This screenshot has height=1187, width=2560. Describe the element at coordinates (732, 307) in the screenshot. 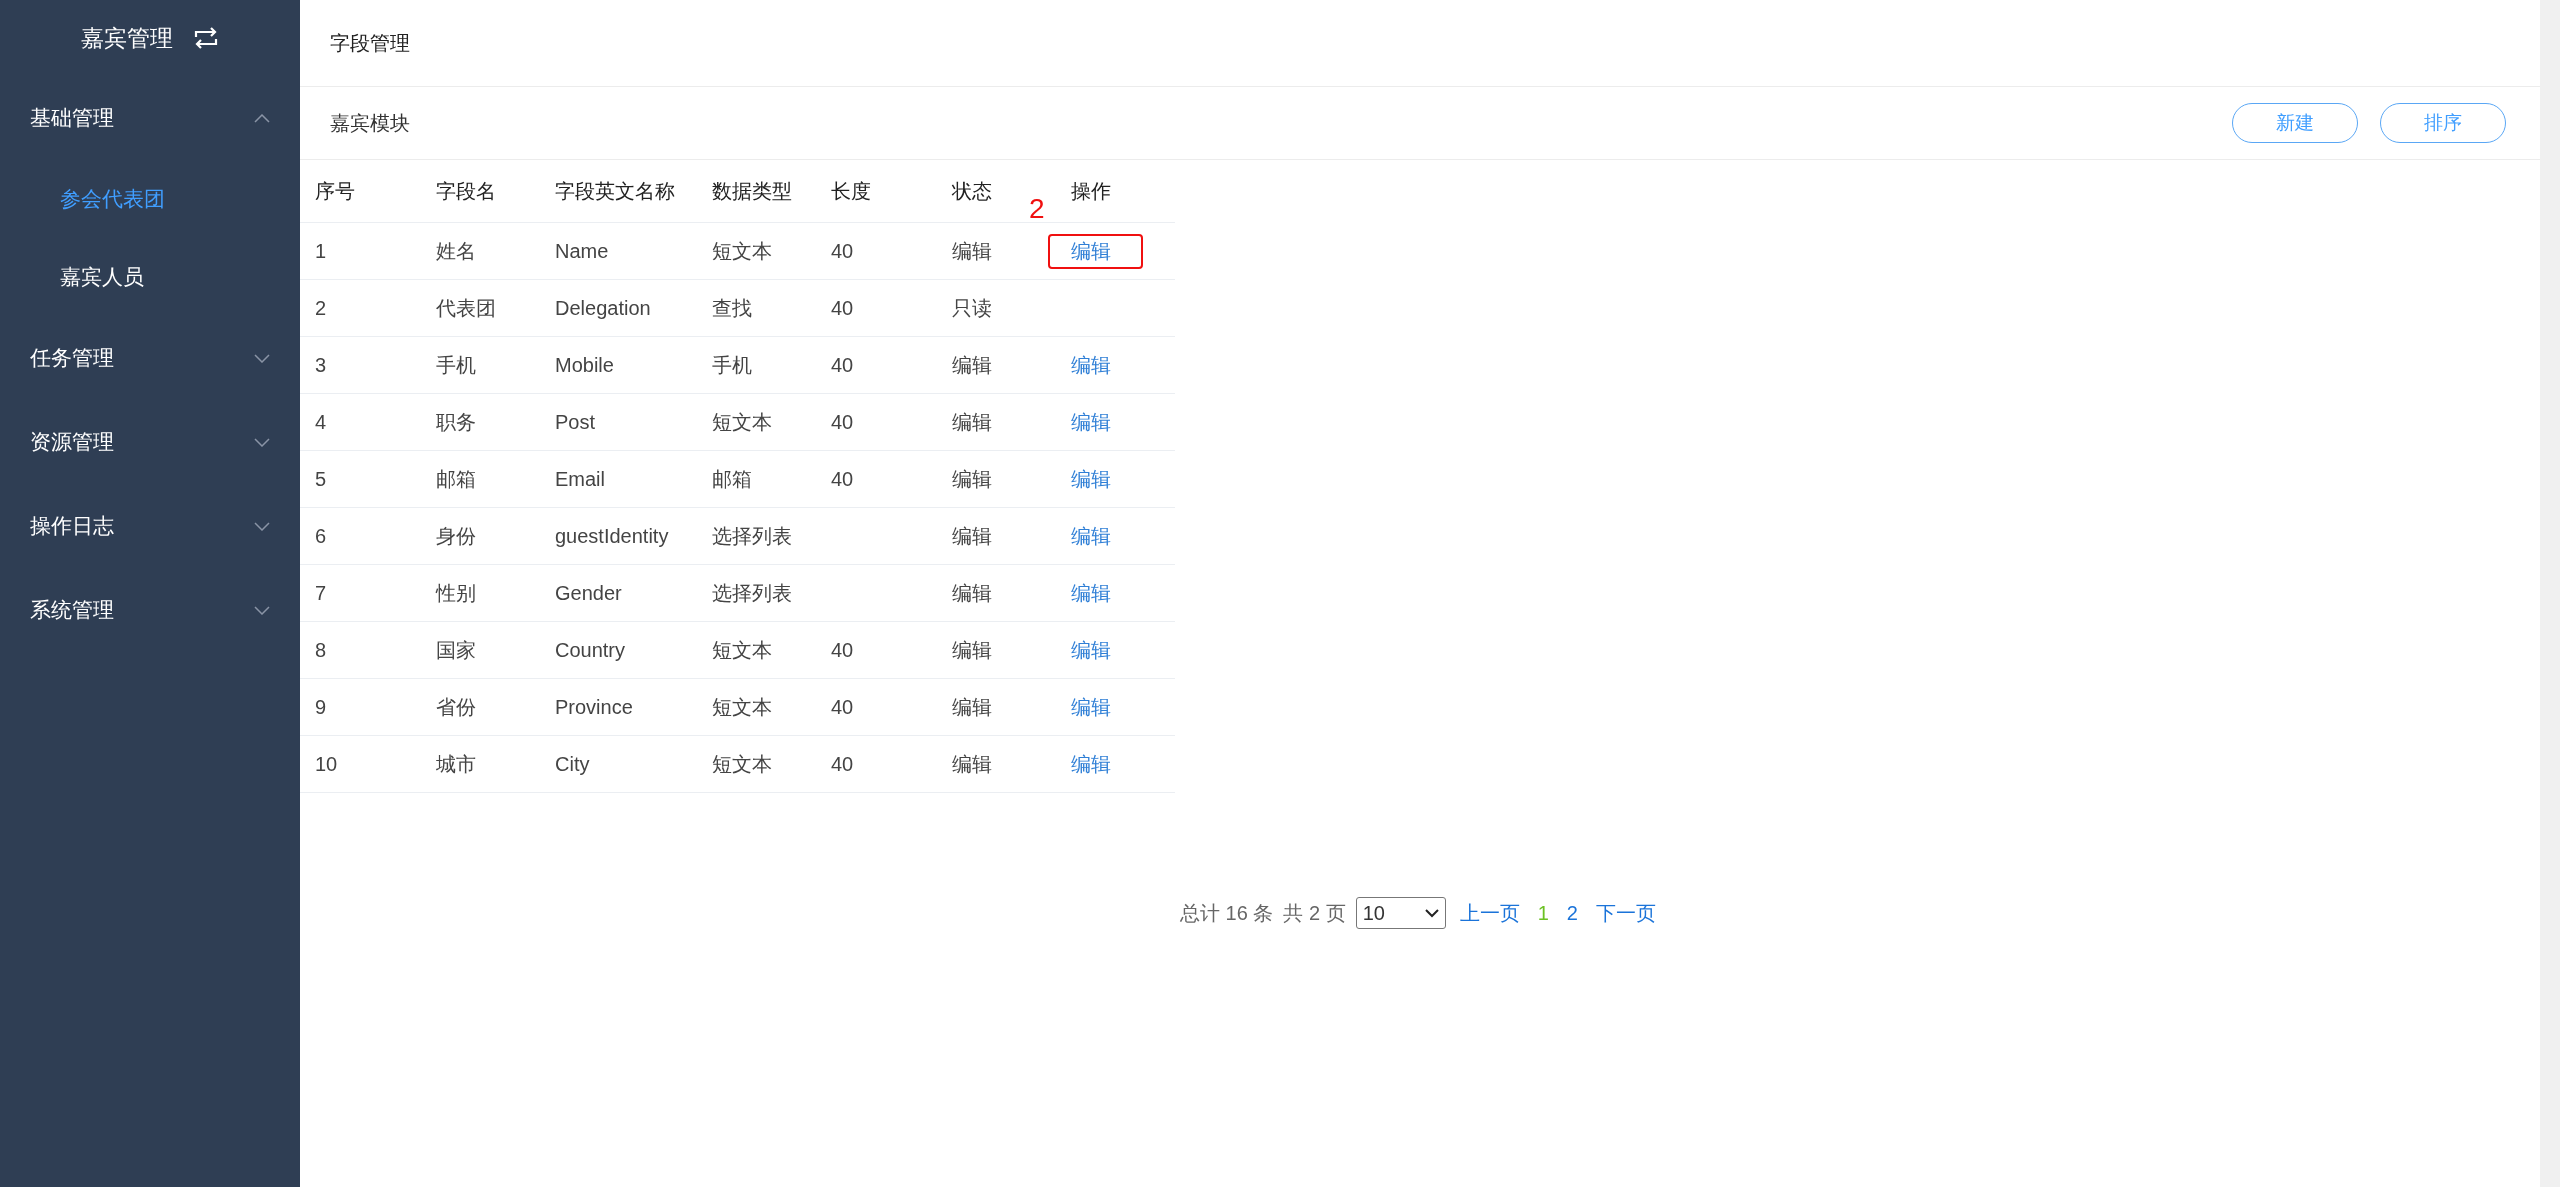

I see `table-cell: 查找` at that location.